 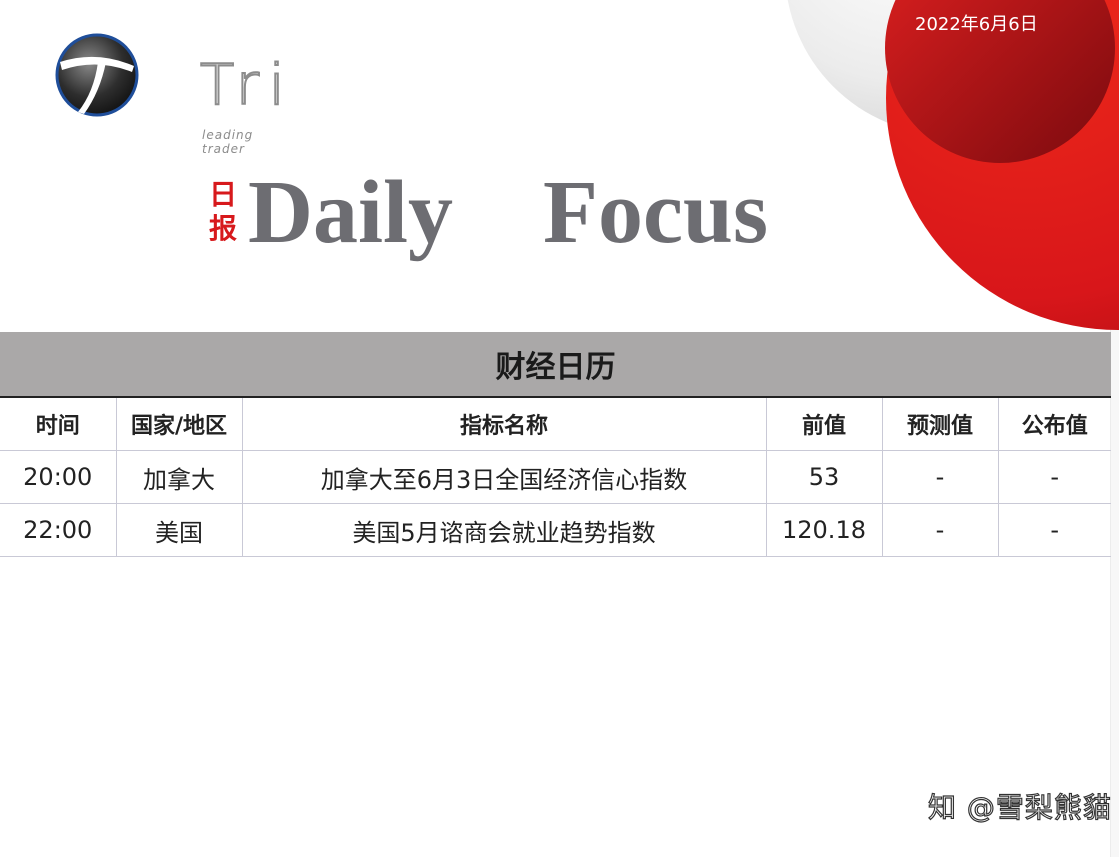 I want to click on title-cn-bottom: 报, so click(x=222, y=228).